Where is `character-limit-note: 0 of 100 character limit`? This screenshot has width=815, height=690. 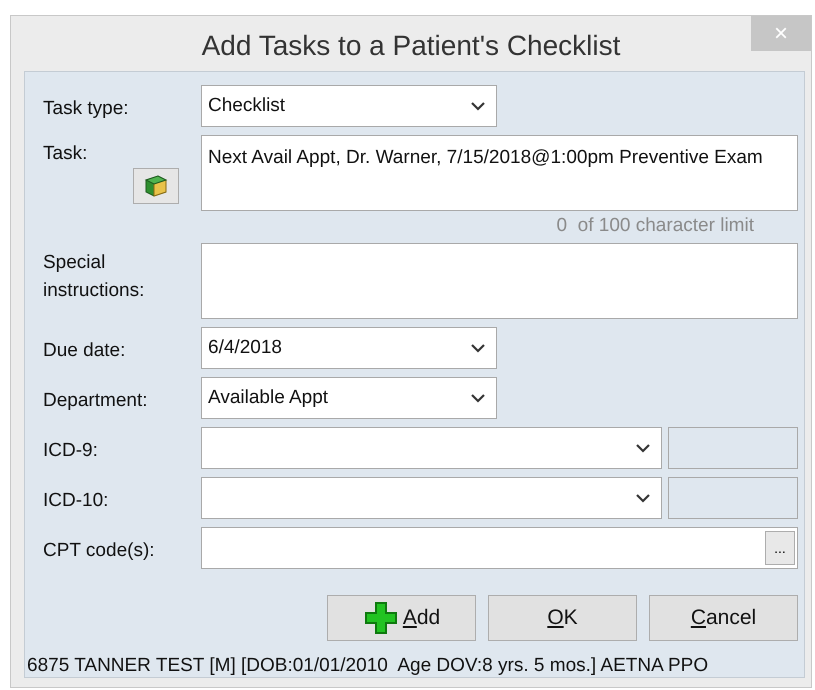 character-limit-note: 0 of 100 character limit is located at coordinates (655, 226).